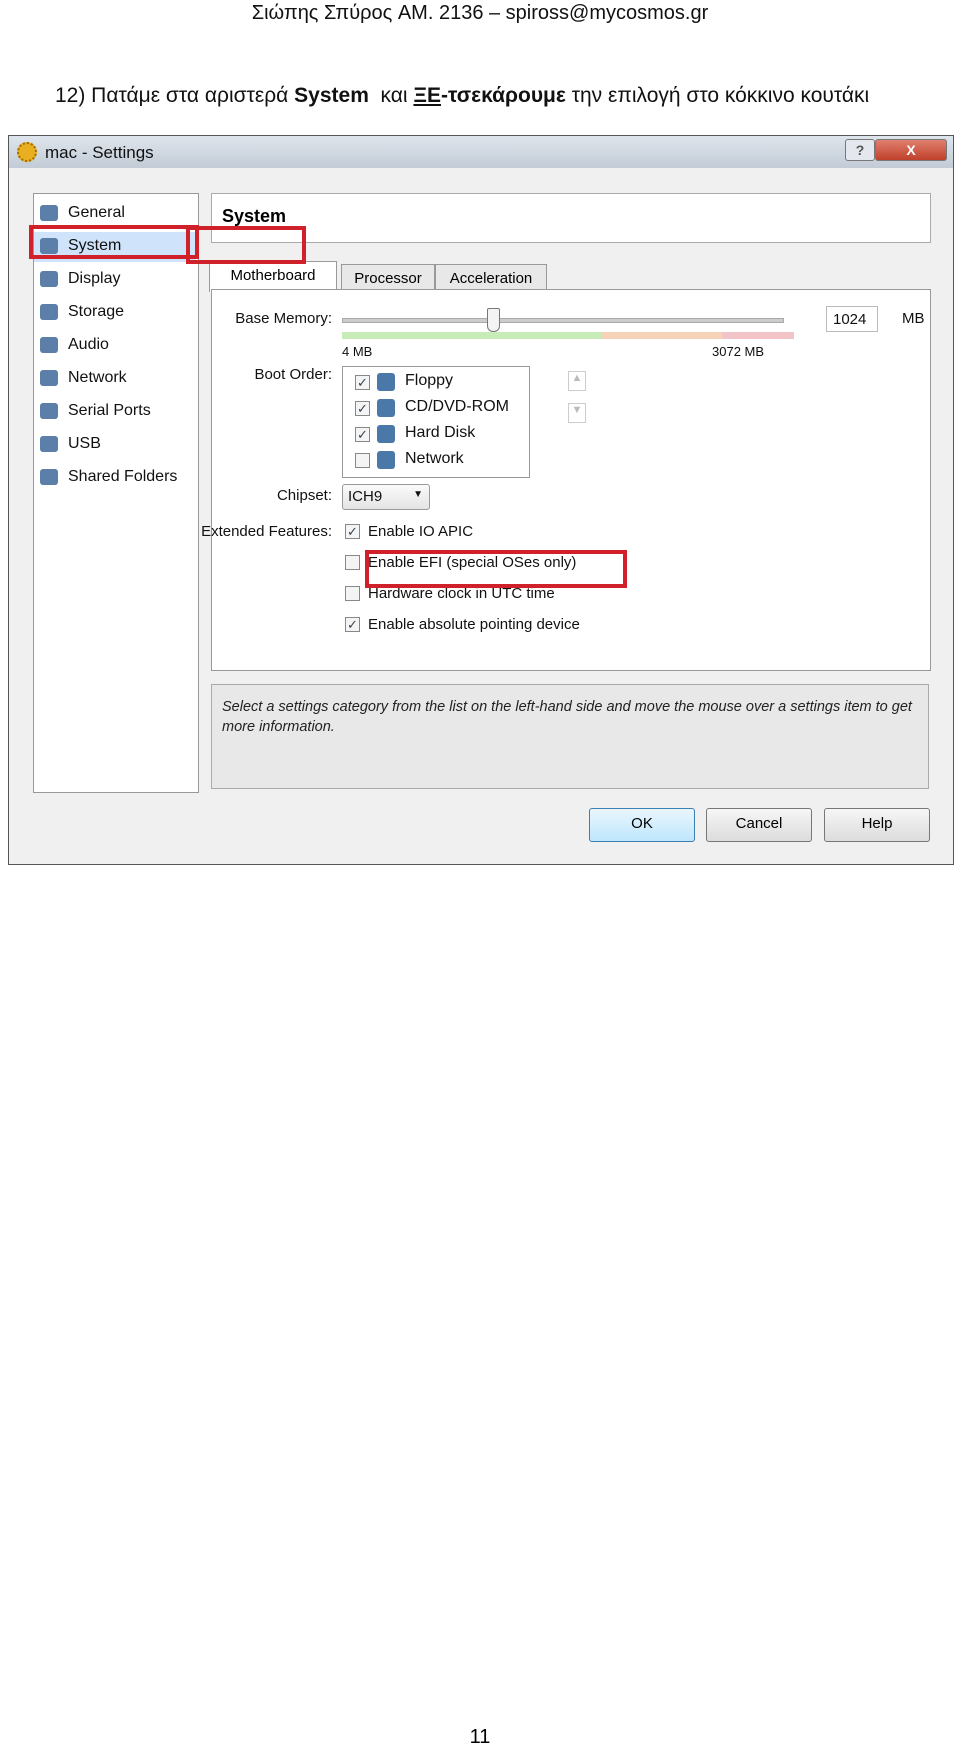 This screenshot has width=960, height=1759. Describe the element at coordinates (474, 624) in the screenshot. I see `option-label: Enable absolute pointing device` at that location.